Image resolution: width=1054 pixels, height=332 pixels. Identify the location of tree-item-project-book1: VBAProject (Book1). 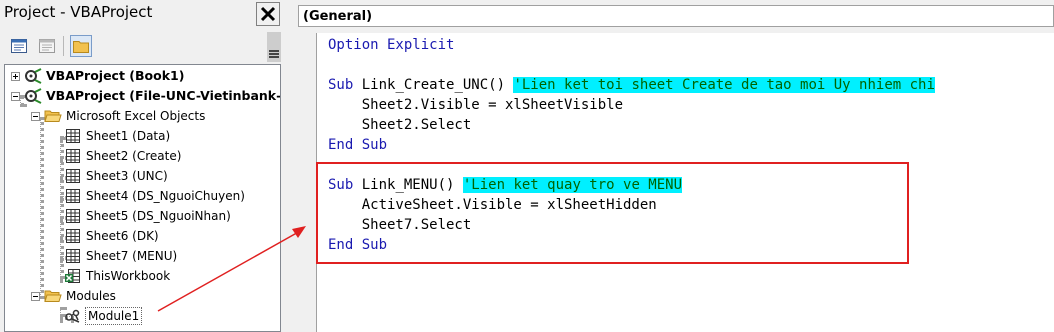
(97, 76).